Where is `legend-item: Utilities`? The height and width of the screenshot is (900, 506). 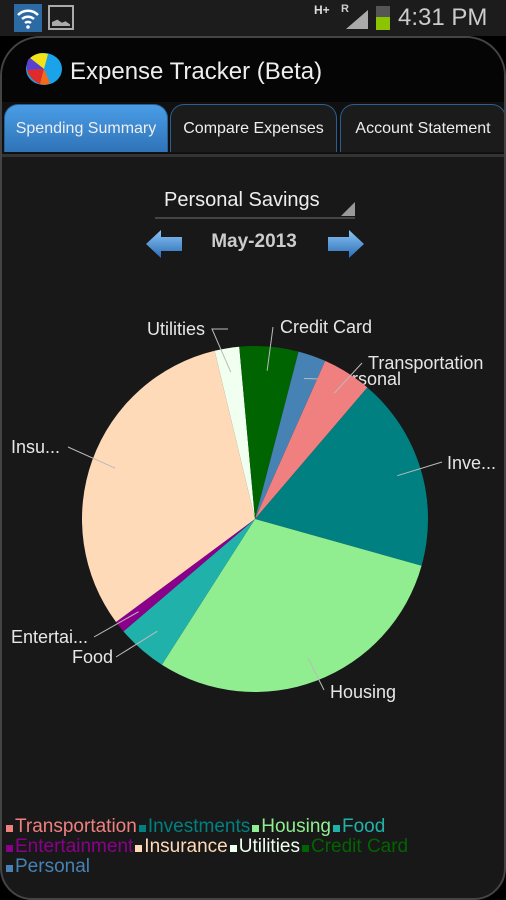 legend-item: Utilities is located at coordinates (264, 846).